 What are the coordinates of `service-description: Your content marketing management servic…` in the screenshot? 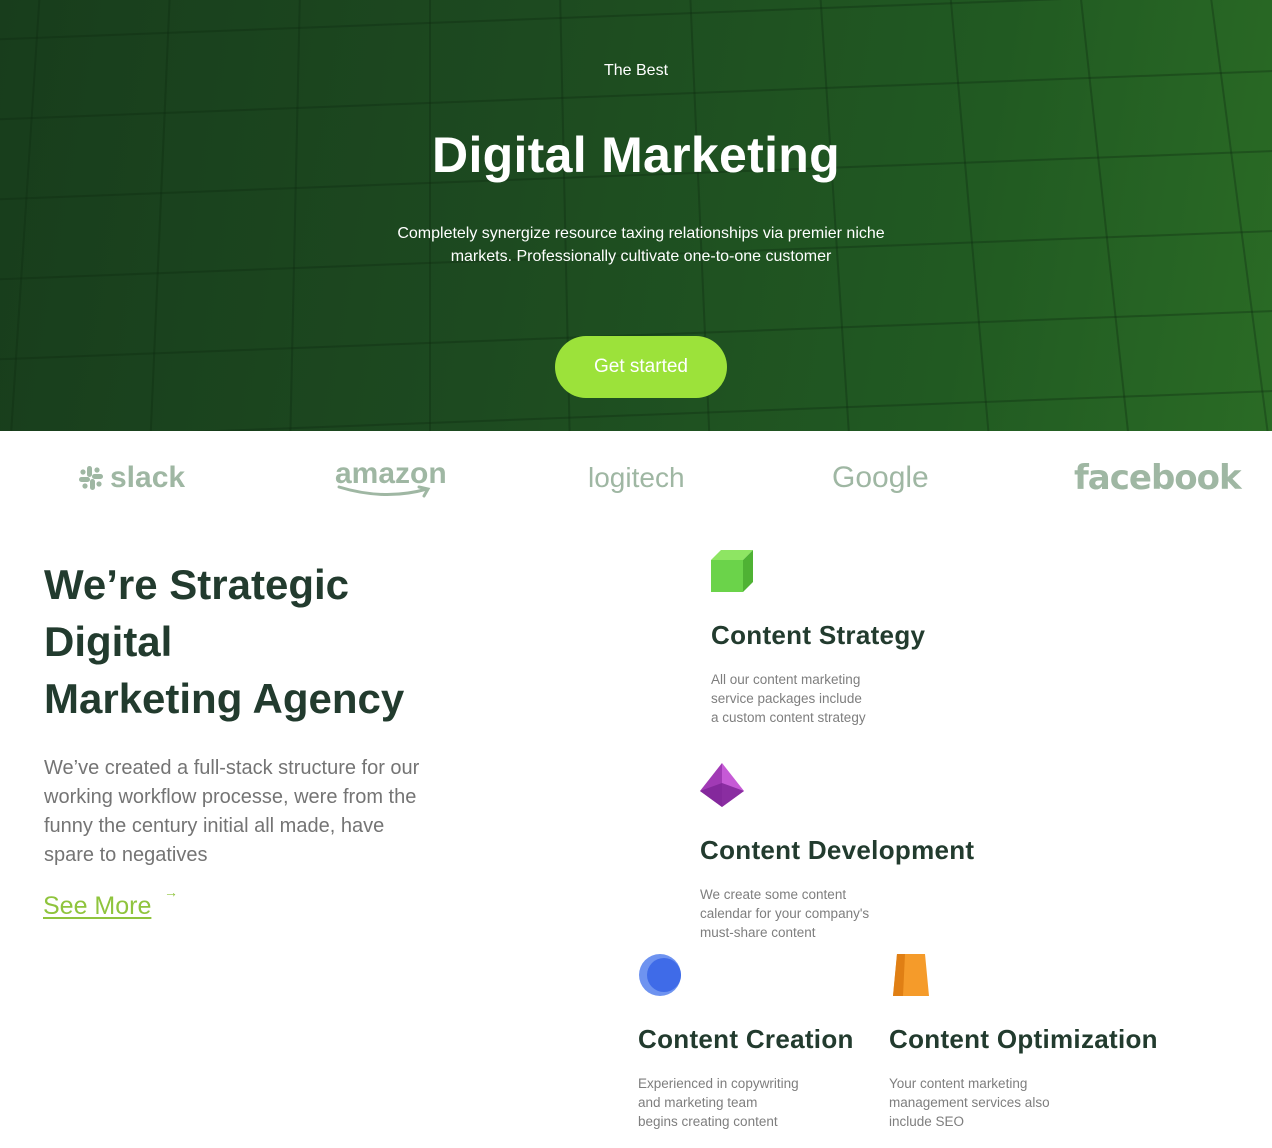 It's located at (989, 1102).